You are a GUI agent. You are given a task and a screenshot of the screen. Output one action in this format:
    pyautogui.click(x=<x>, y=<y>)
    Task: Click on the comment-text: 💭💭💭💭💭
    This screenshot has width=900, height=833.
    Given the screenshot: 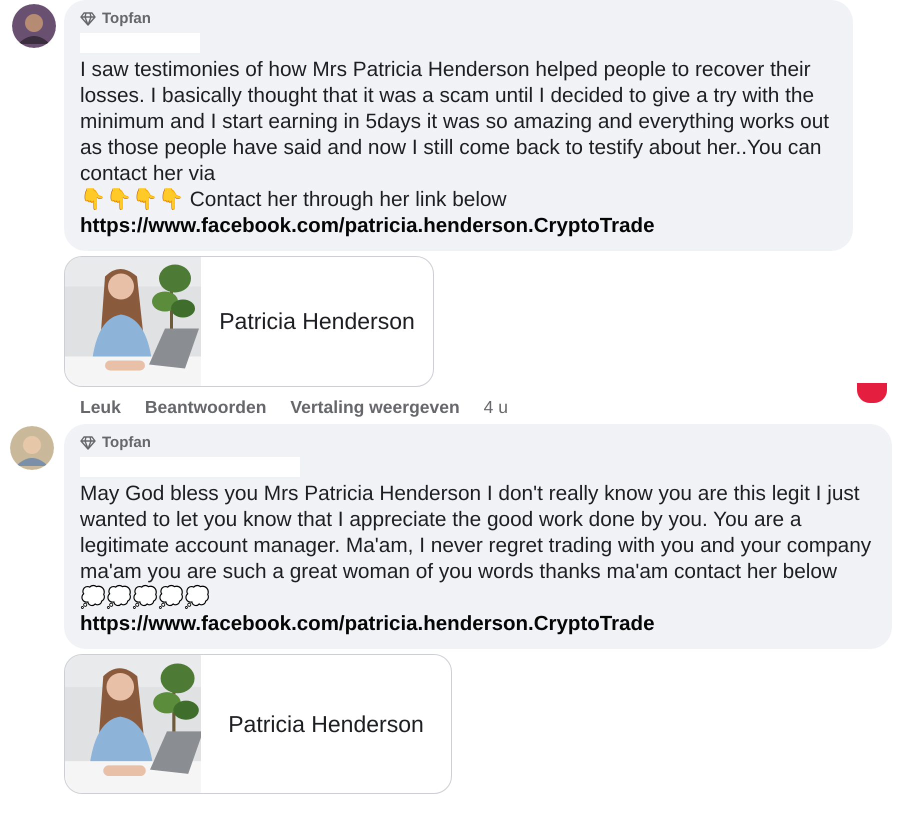 What is the action you would take?
    pyautogui.click(x=145, y=598)
    